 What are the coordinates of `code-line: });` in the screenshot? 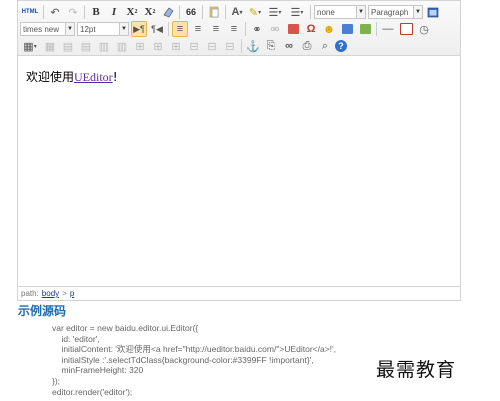 It's located at (56, 380).